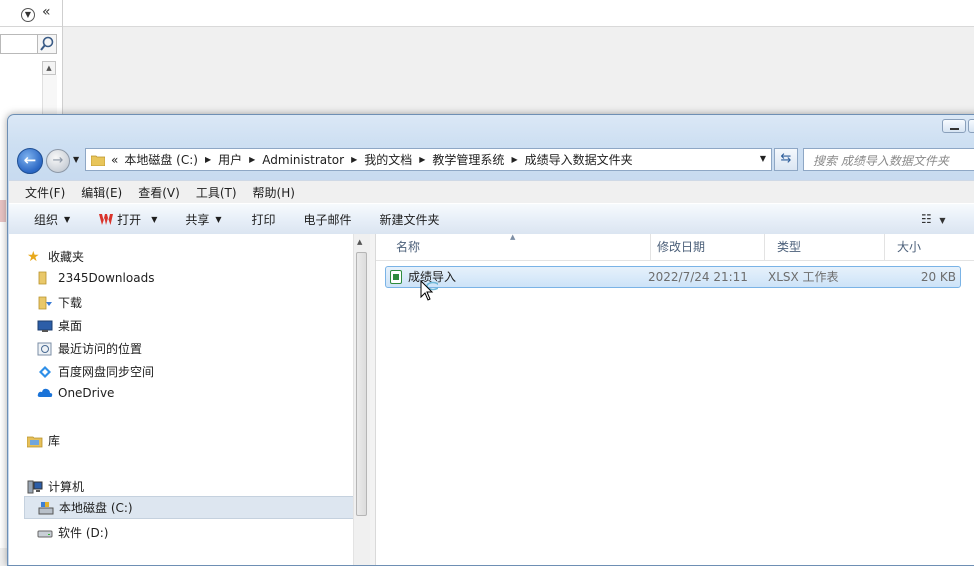 This screenshot has width=974, height=566. I want to click on nav-2345downloads: 2345Downloads, so click(95, 278).